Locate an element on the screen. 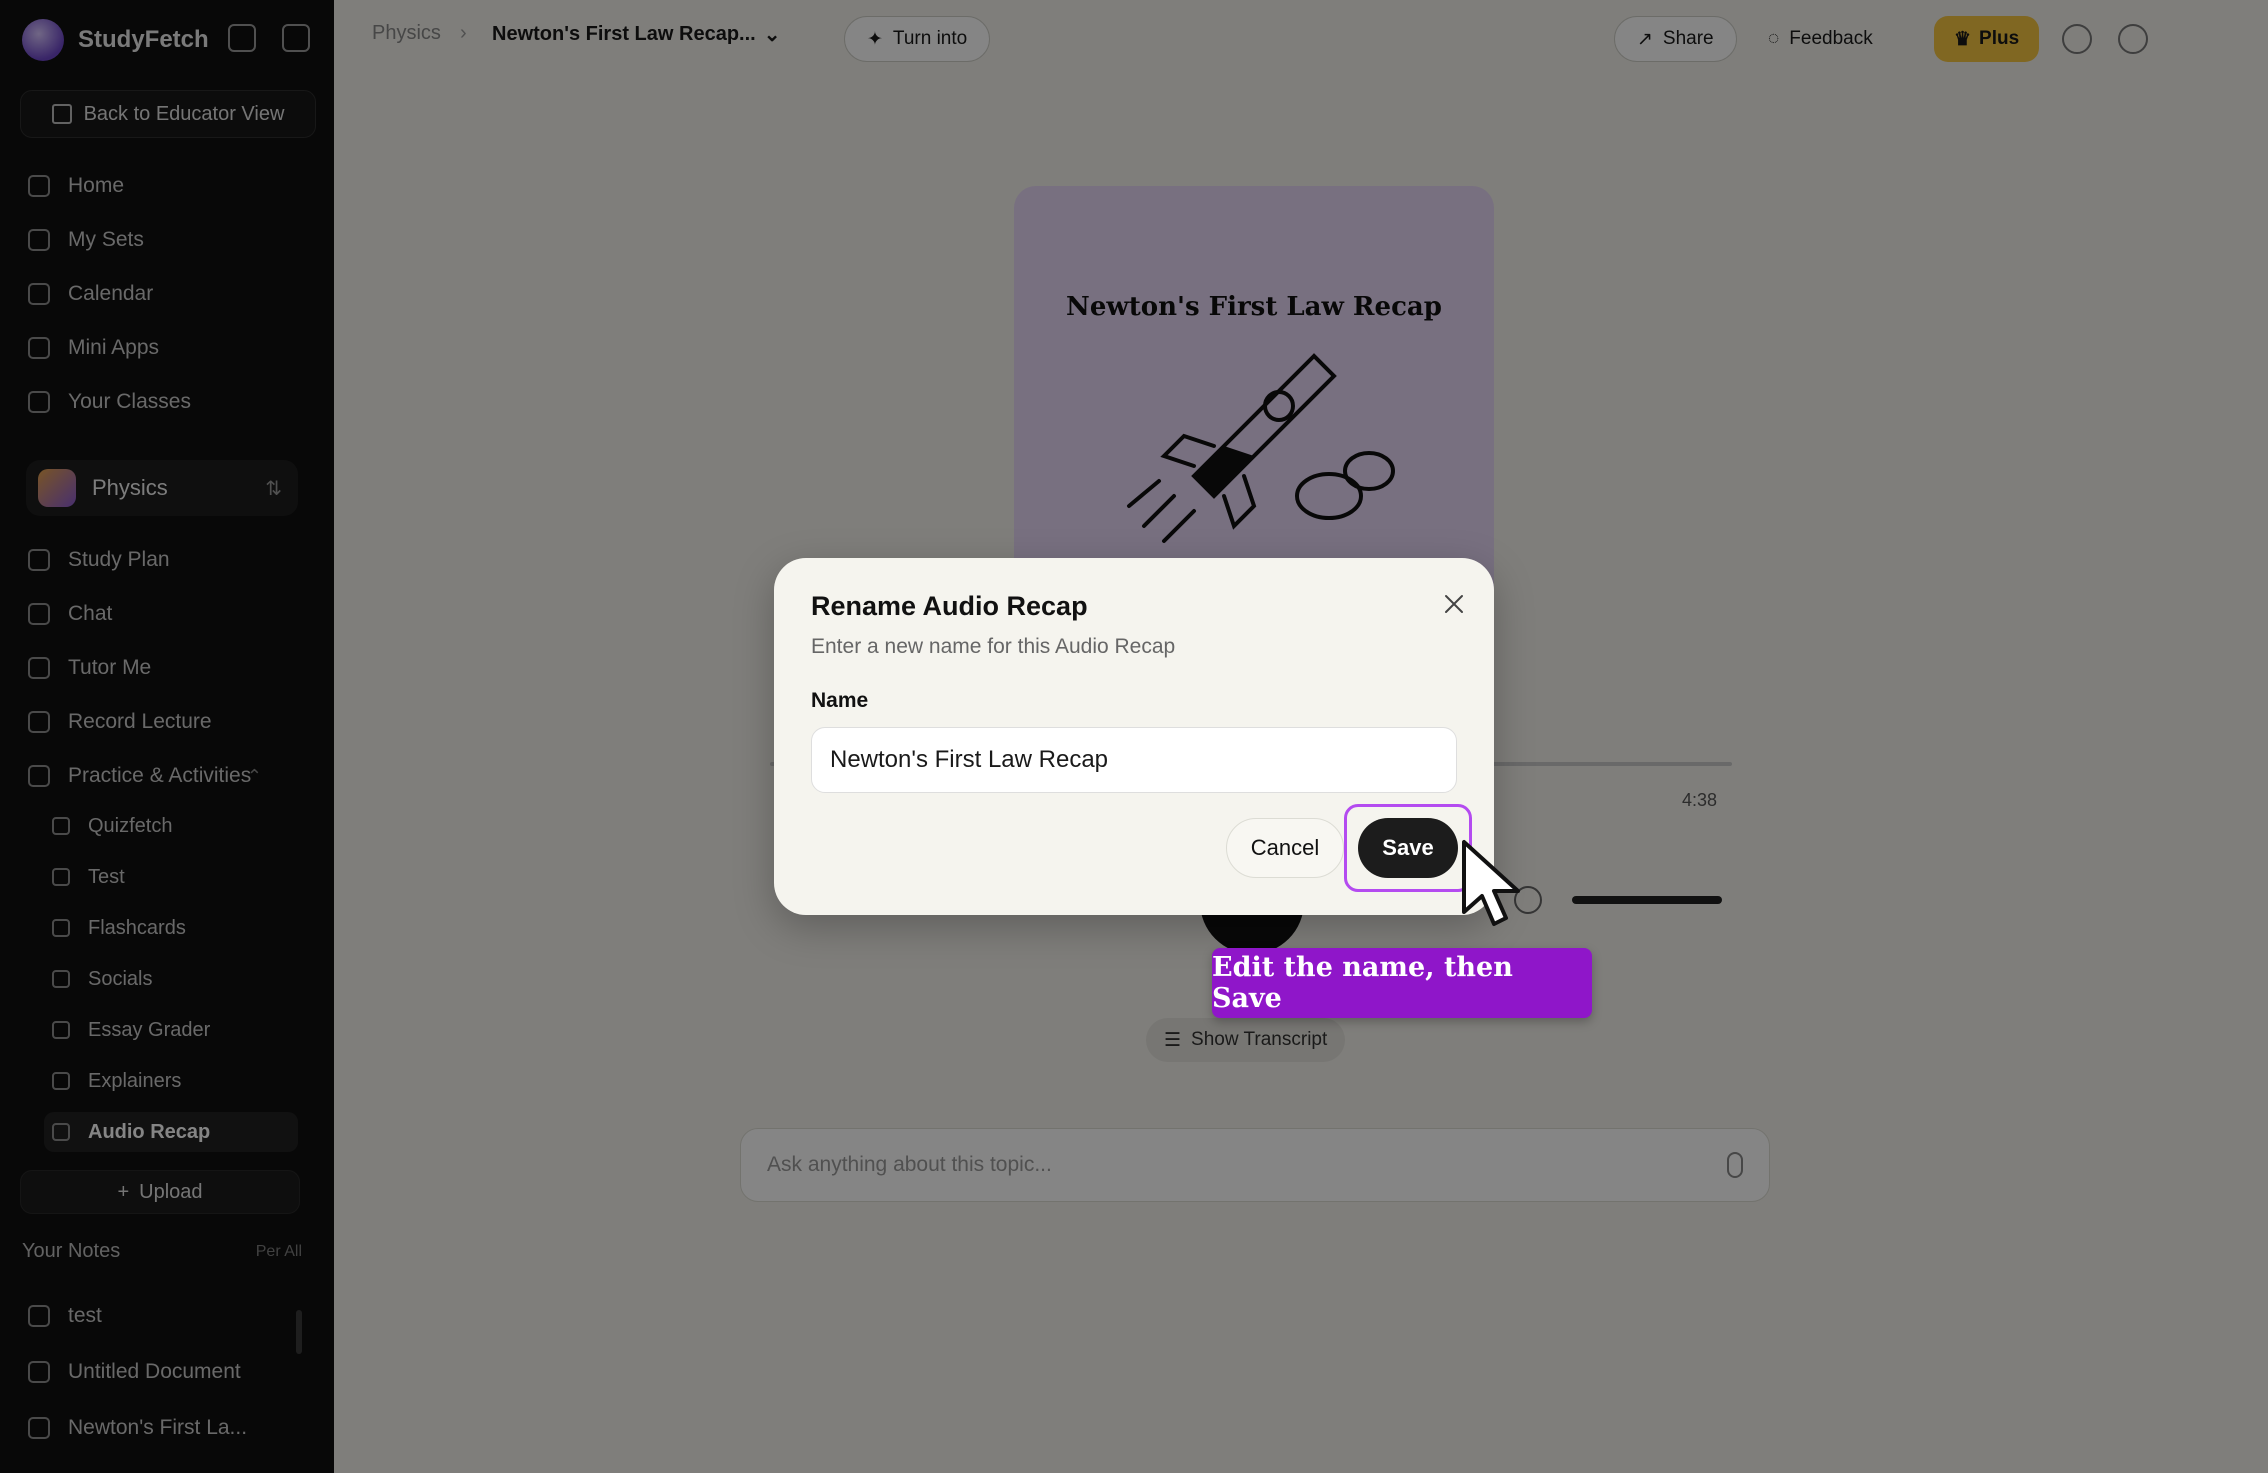 The image size is (2268, 1473). close-button is located at coordinates (1454, 604).